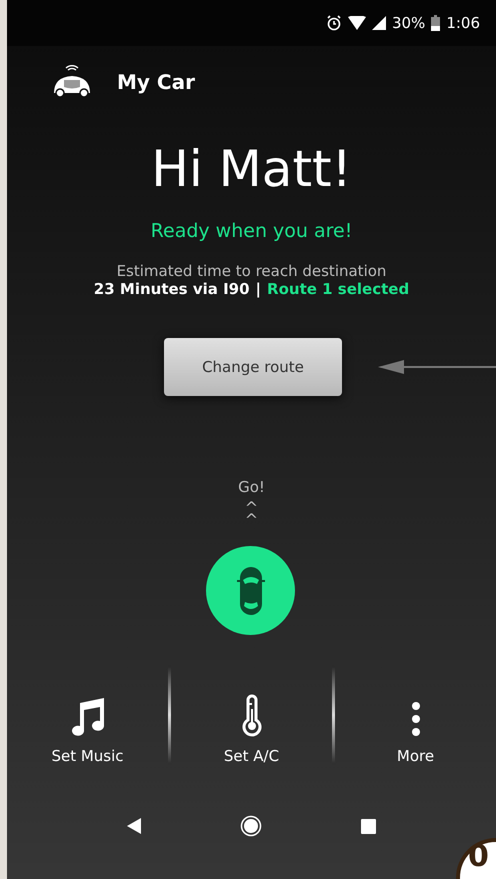  I want to click on wifi-icon, so click(357, 23).